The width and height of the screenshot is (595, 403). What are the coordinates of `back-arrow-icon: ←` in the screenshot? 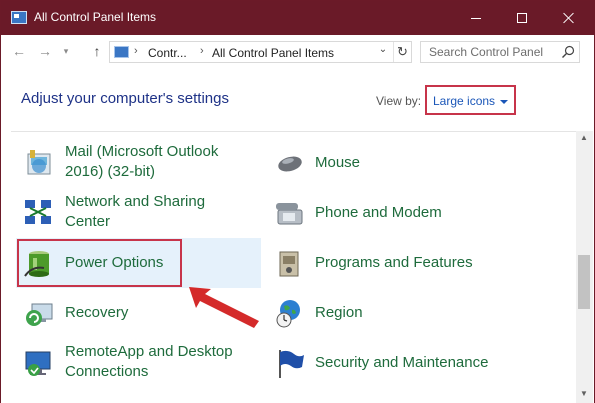 It's located at (19, 51).